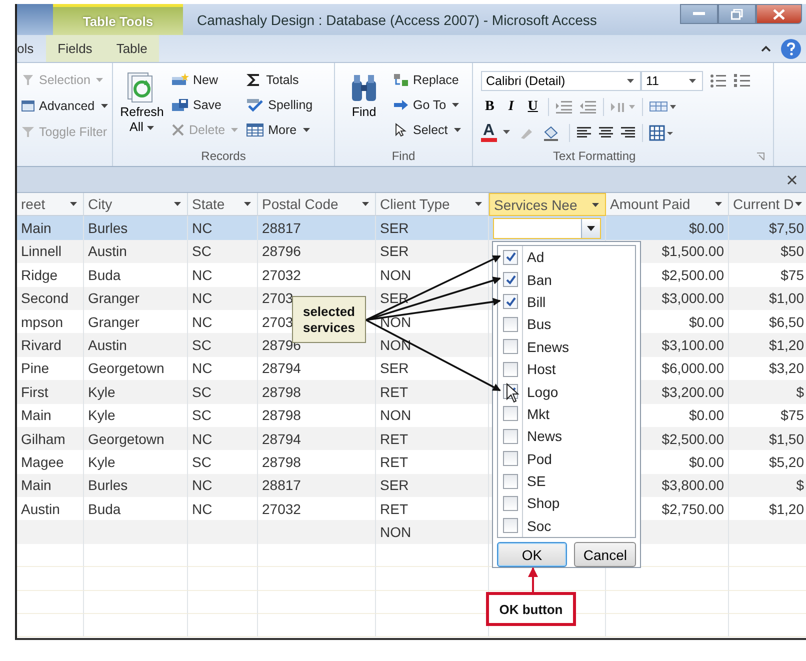 This screenshot has height=661, width=806. What do you see at coordinates (50, 392) in the screenshot?
I see `table-cell: First` at bounding box center [50, 392].